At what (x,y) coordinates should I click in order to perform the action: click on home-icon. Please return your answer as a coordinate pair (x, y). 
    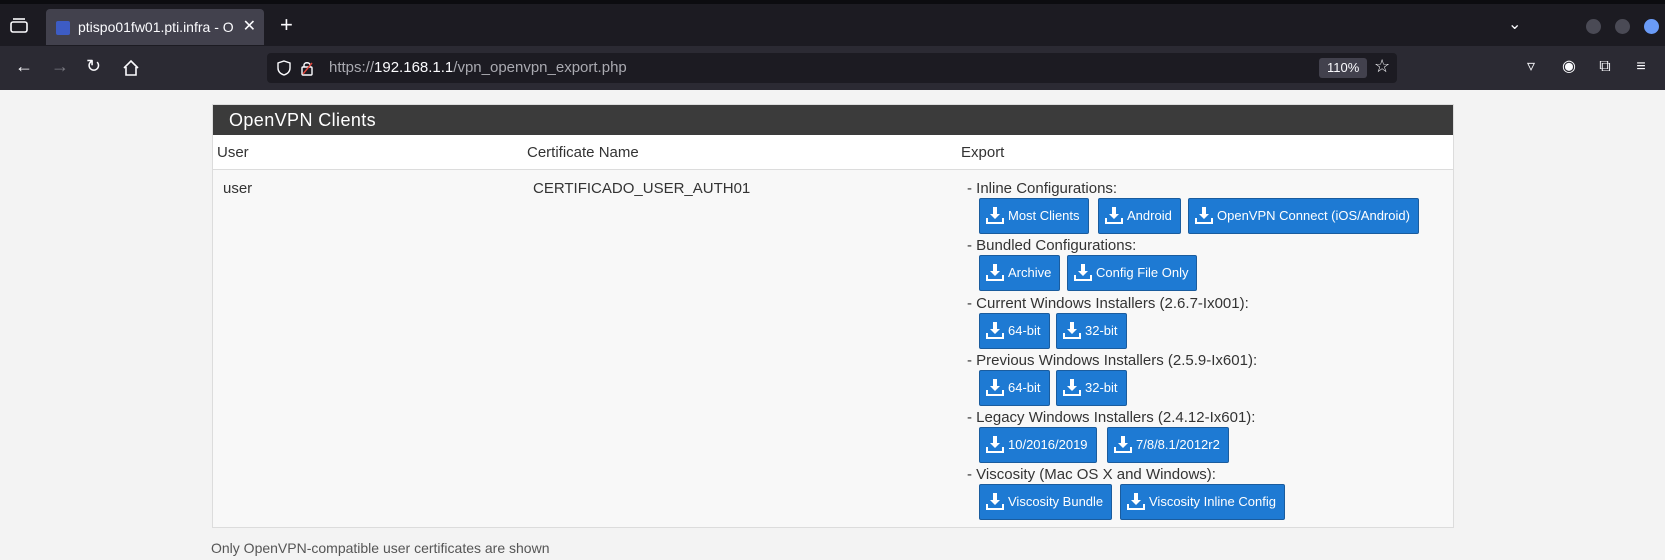
    Looking at the image, I should click on (131, 68).